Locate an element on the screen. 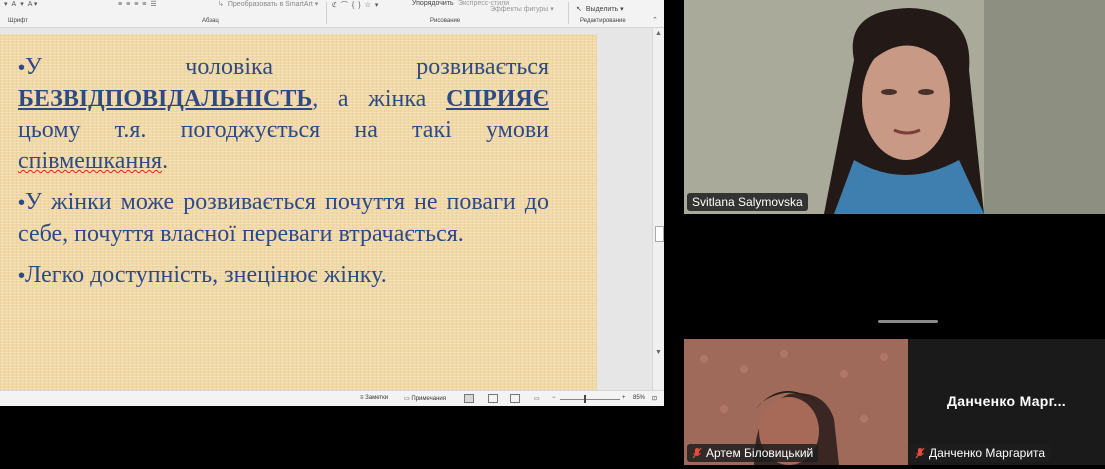  bullet-3: •Легко доступність, знецінює жінку. is located at coordinates (202, 275).